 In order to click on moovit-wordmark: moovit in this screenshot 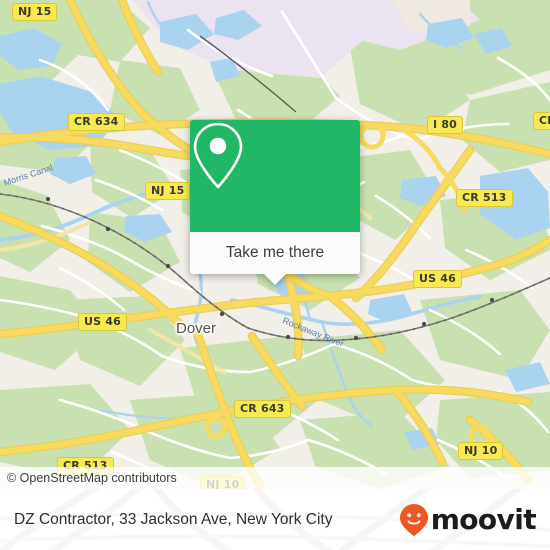, I will do `click(483, 519)`.